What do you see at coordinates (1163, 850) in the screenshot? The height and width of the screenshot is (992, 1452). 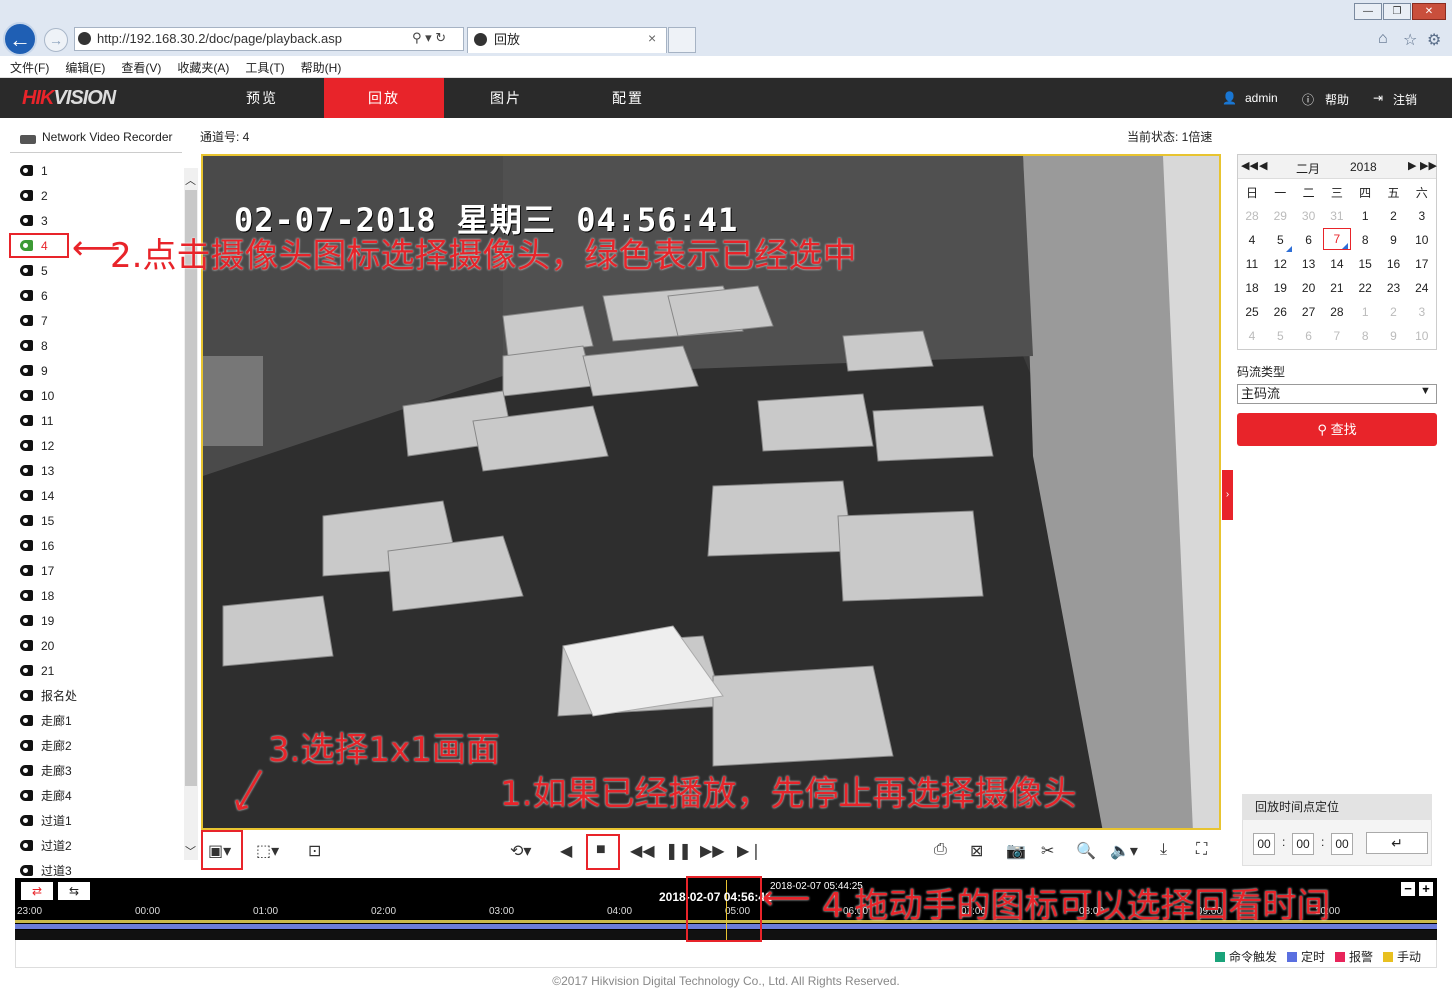 I see `download-icon: ⤓` at bounding box center [1163, 850].